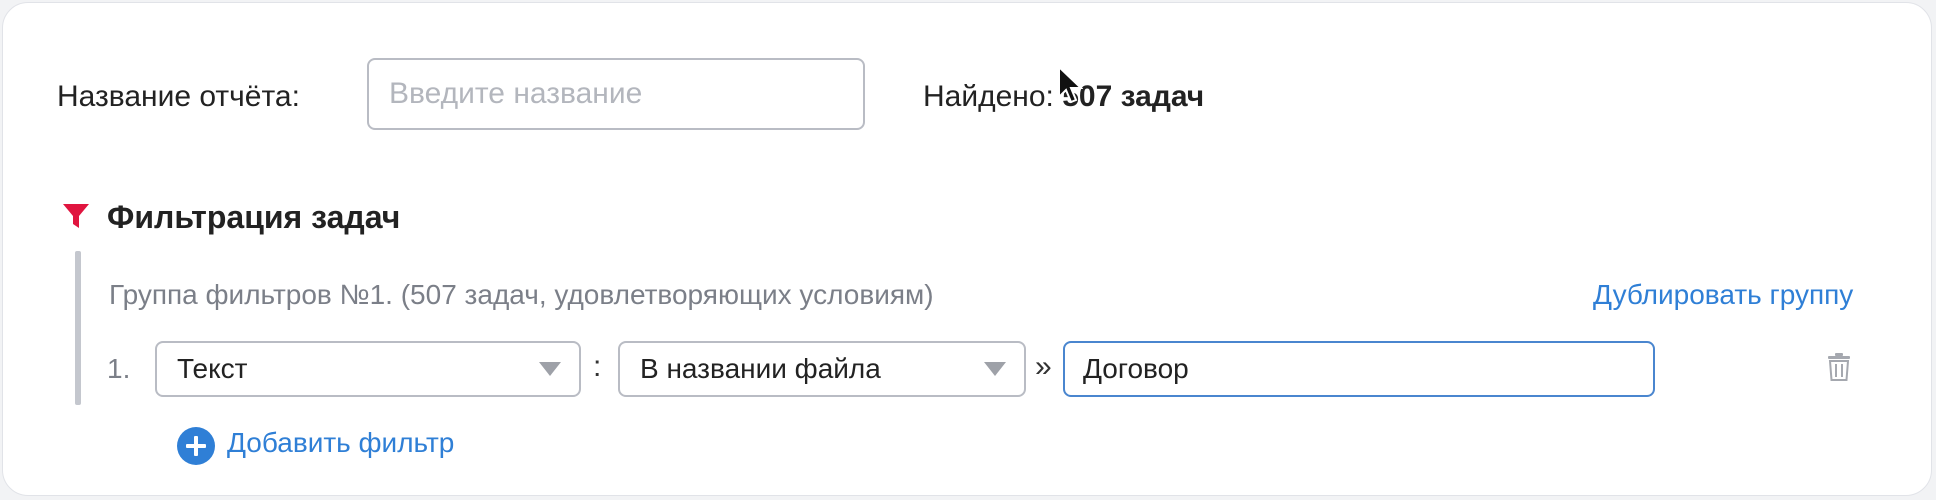 This screenshot has width=1936, height=500. What do you see at coordinates (212, 368) in the screenshot?
I see `filter-type-value: Текст` at bounding box center [212, 368].